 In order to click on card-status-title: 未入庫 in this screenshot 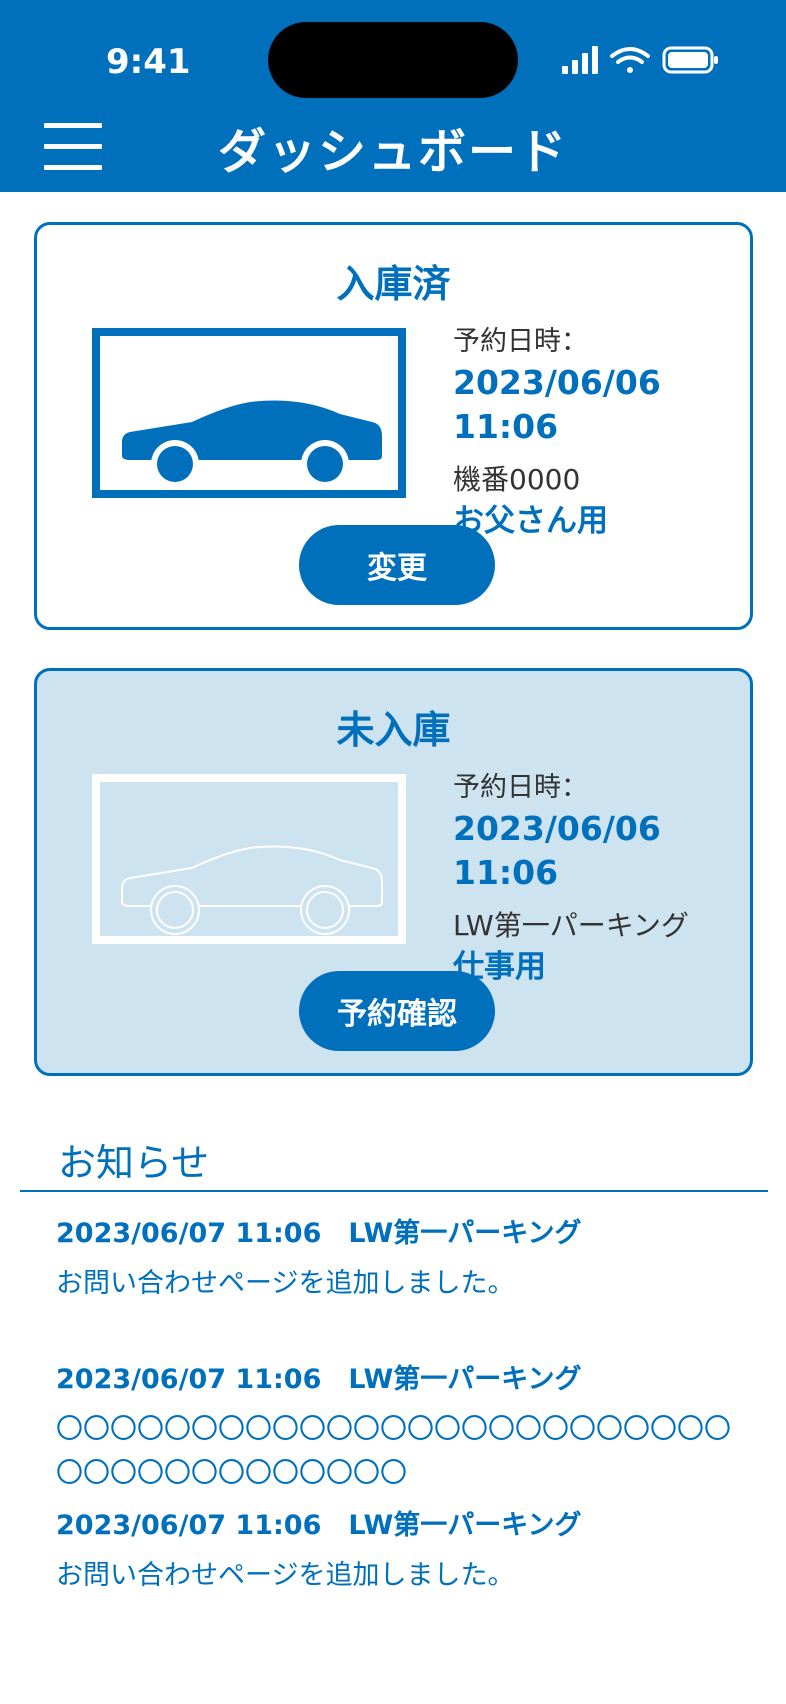, I will do `click(393, 730)`.